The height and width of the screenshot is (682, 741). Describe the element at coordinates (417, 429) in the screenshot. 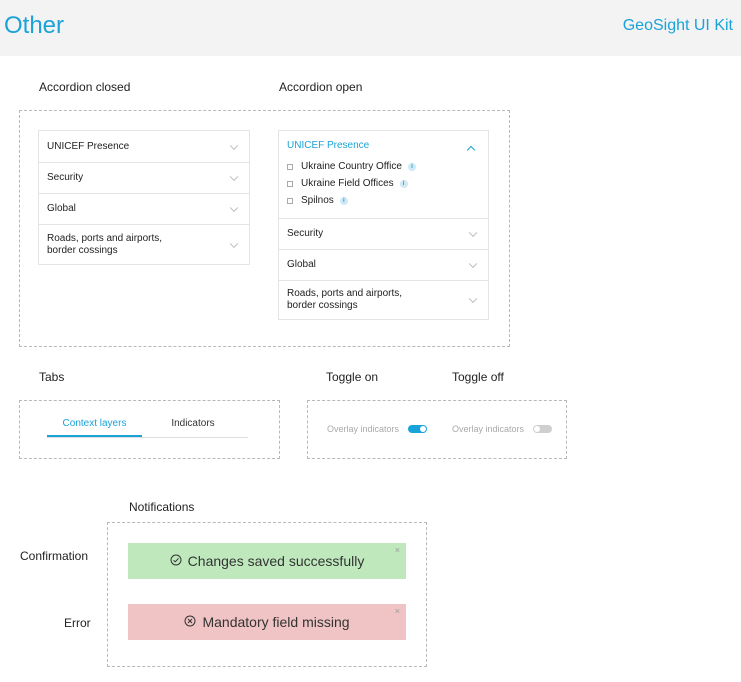

I see `overlay-toggle-on` at that location.